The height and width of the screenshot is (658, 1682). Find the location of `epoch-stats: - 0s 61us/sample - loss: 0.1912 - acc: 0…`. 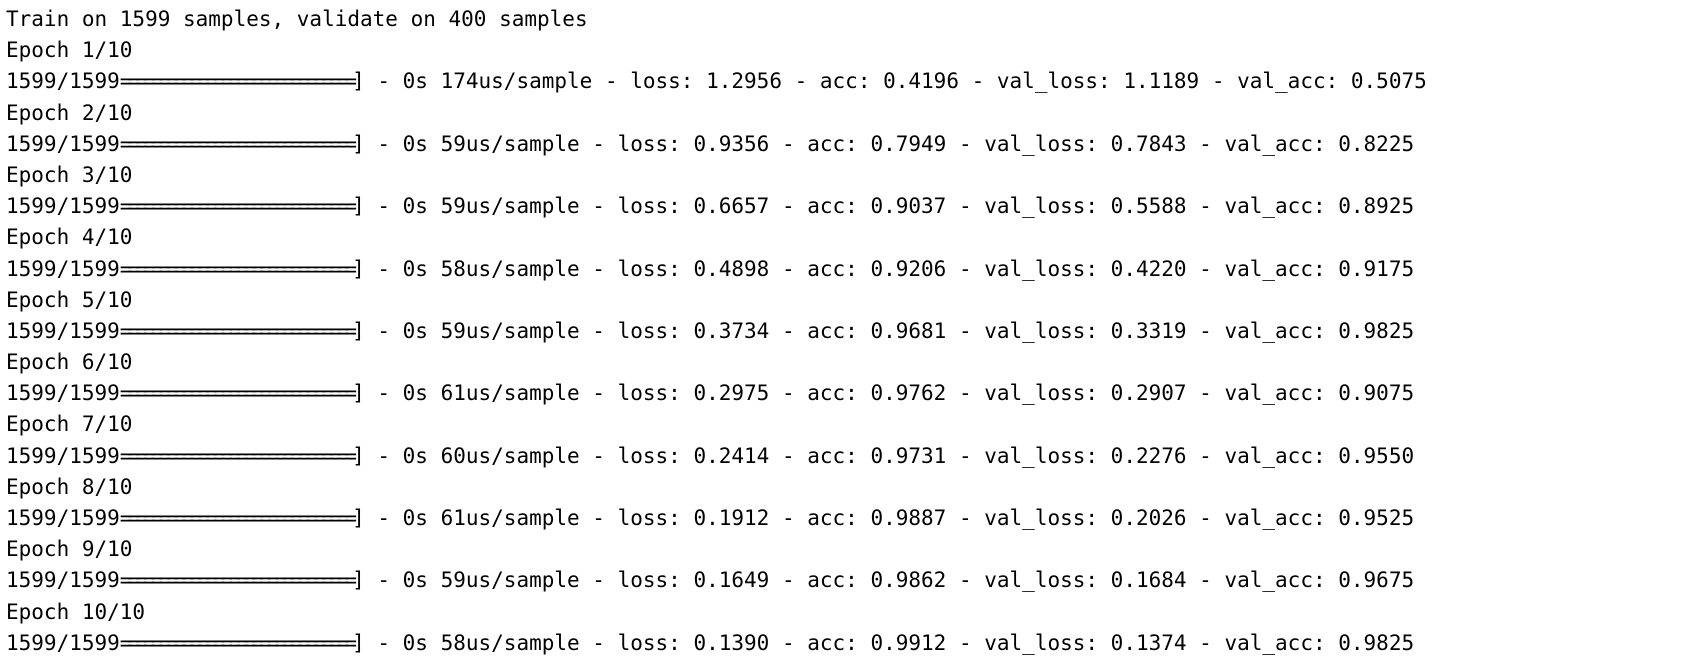

epoch-stats: - 0s 61us/sample - loss: 0.1912 - acc: 0… is located at coordinates (889, 518).